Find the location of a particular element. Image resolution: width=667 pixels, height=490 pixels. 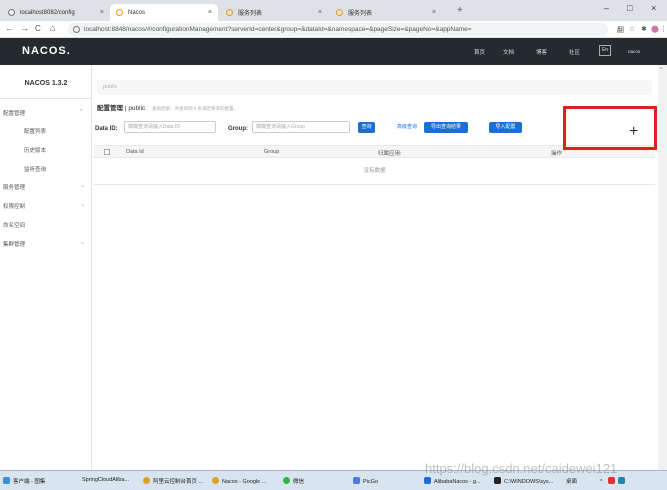

column-app: 归属应用: is located at coordinates (390, 154).